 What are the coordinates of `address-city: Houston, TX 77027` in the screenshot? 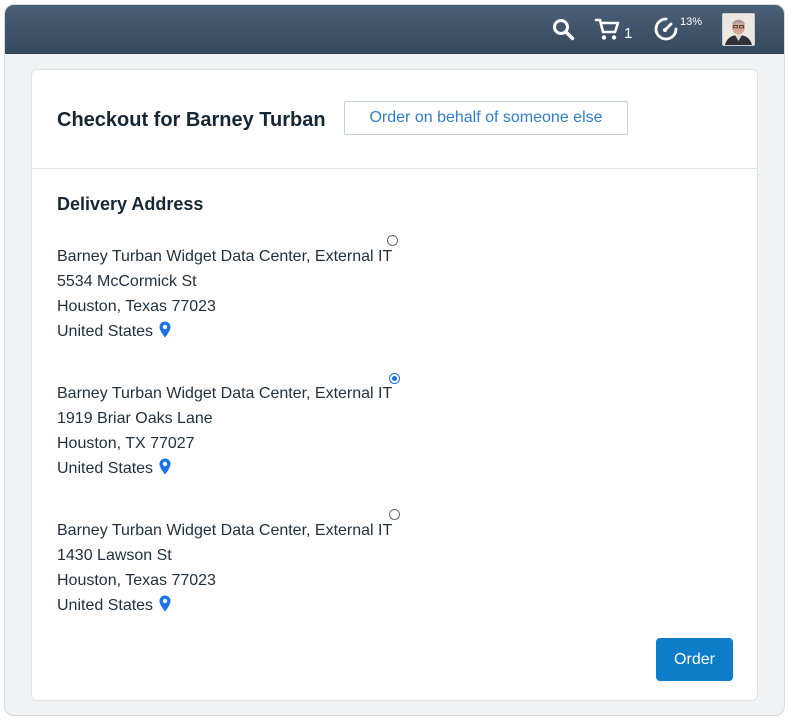 It's located at (126, 443).